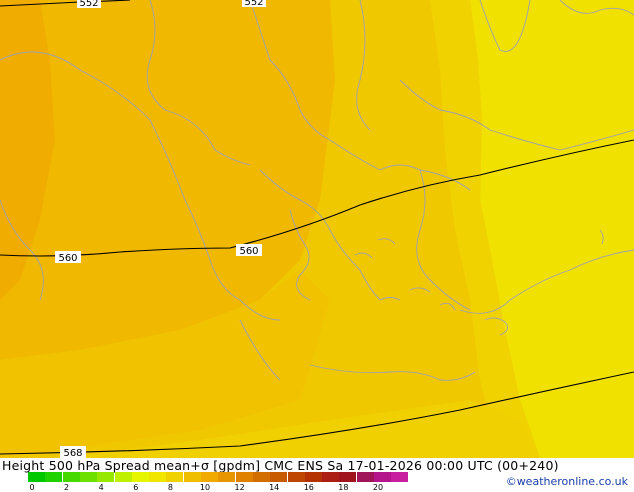  Describe the element at coordinates (101, 487) in the screenshot. I see `legend-tick-label: 4` at that location.